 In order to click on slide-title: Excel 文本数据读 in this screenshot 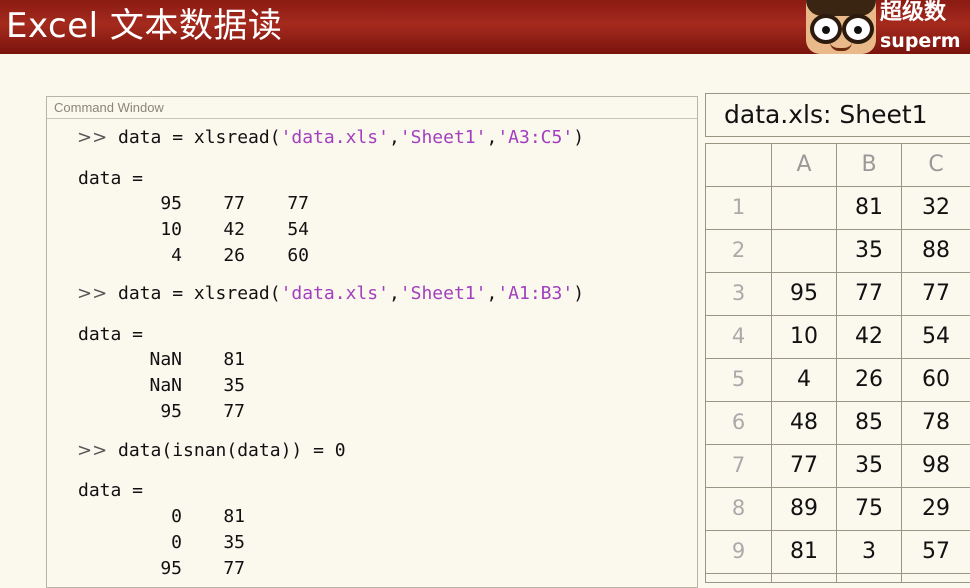, I will do `click(144, 26)`.